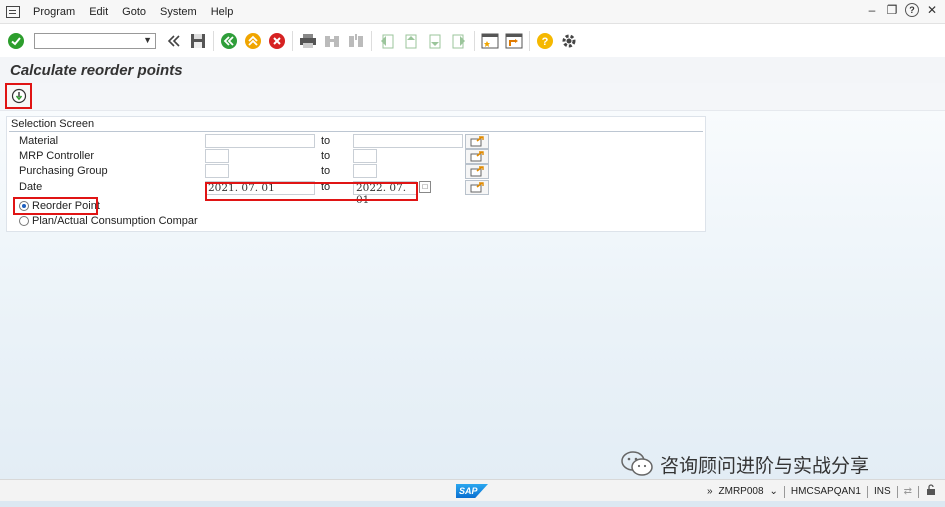 This screenshot has width=945, height=507. I want to click on server-name: HMCSAPQAN1, so click(825, 491).